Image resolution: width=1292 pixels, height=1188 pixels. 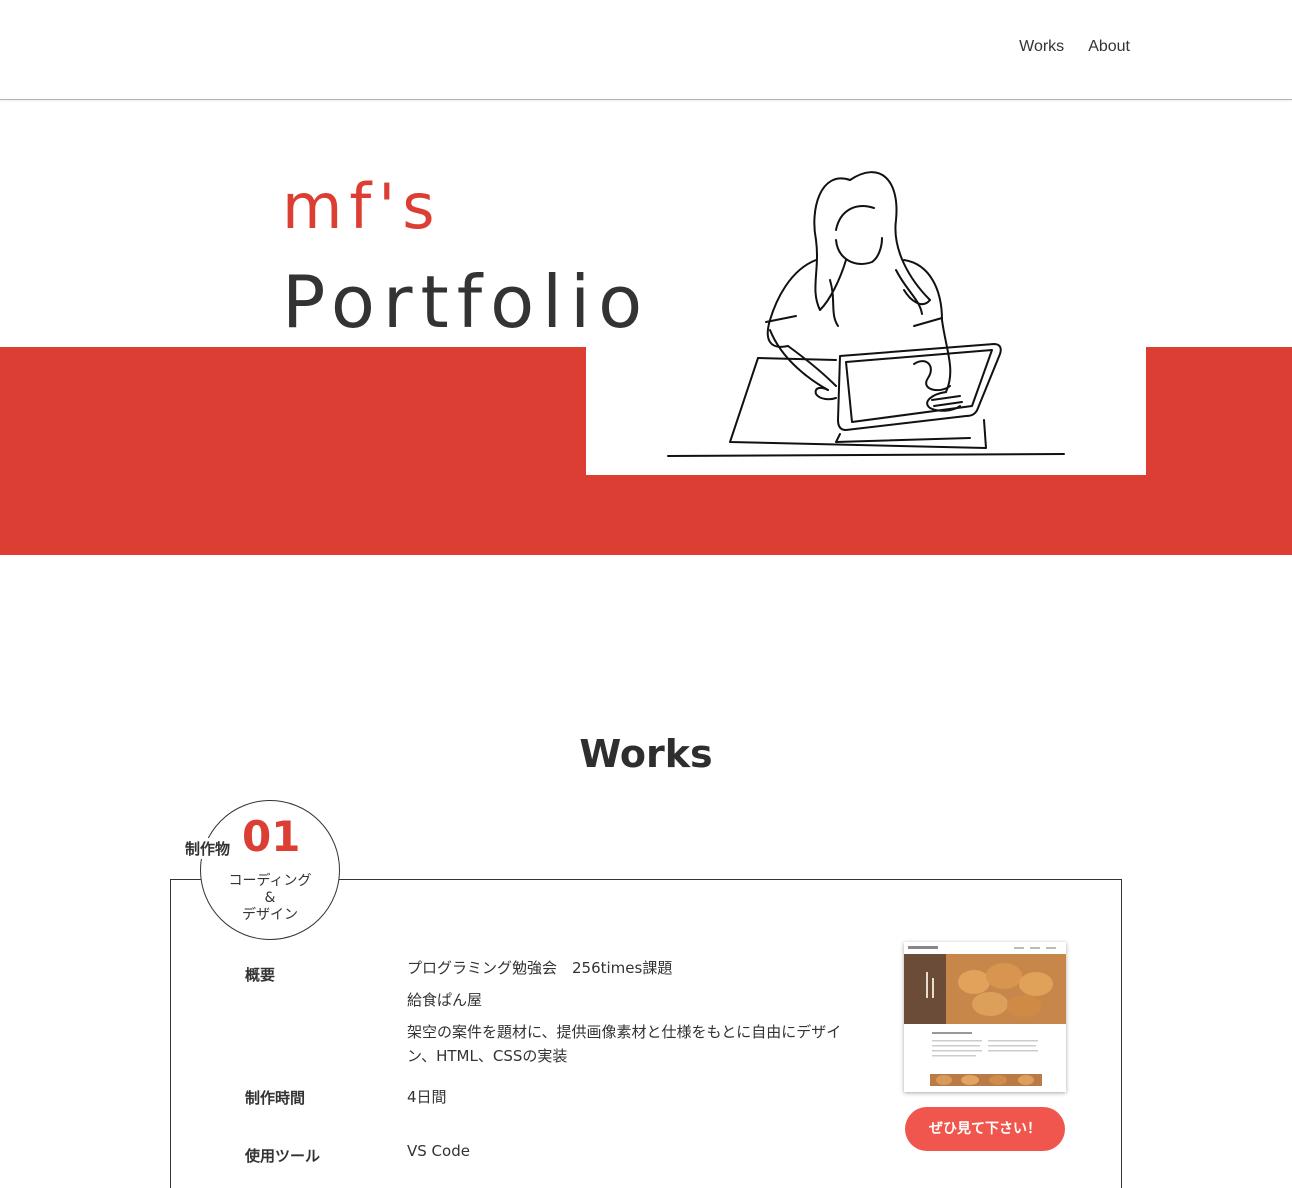 What do you see at coordinates (273, 836) in the screenshot?
I see `work-badge-number: 01` at bounding box center [273, 836].